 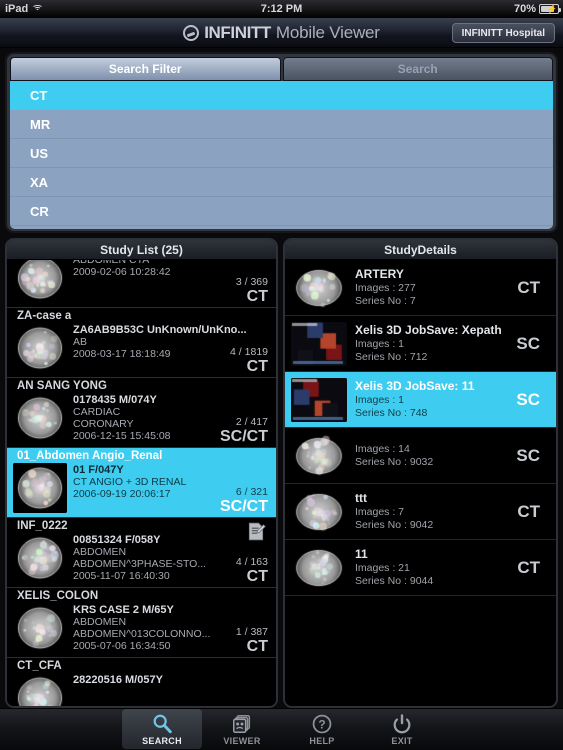 What do you see at coordinates (420, 568) in the screenshot?
I see `study-details-row: 11 Images : 21 Series No : 9044 CT` at bounding box center [420, 568].